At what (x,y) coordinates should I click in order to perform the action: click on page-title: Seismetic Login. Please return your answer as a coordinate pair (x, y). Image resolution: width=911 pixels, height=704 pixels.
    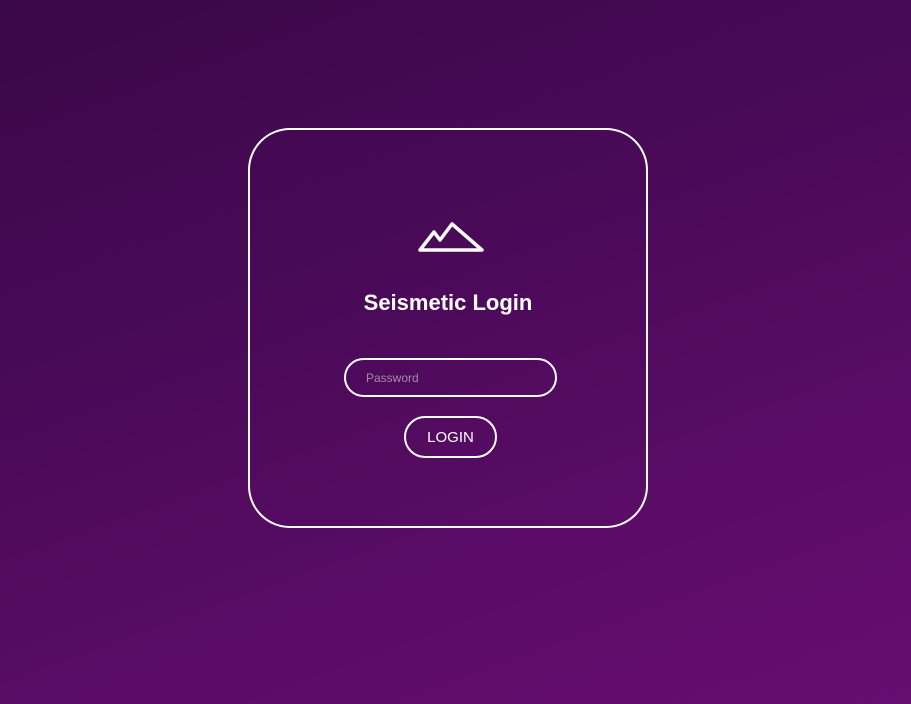
    Looking at the image, I should click on (448, 302).